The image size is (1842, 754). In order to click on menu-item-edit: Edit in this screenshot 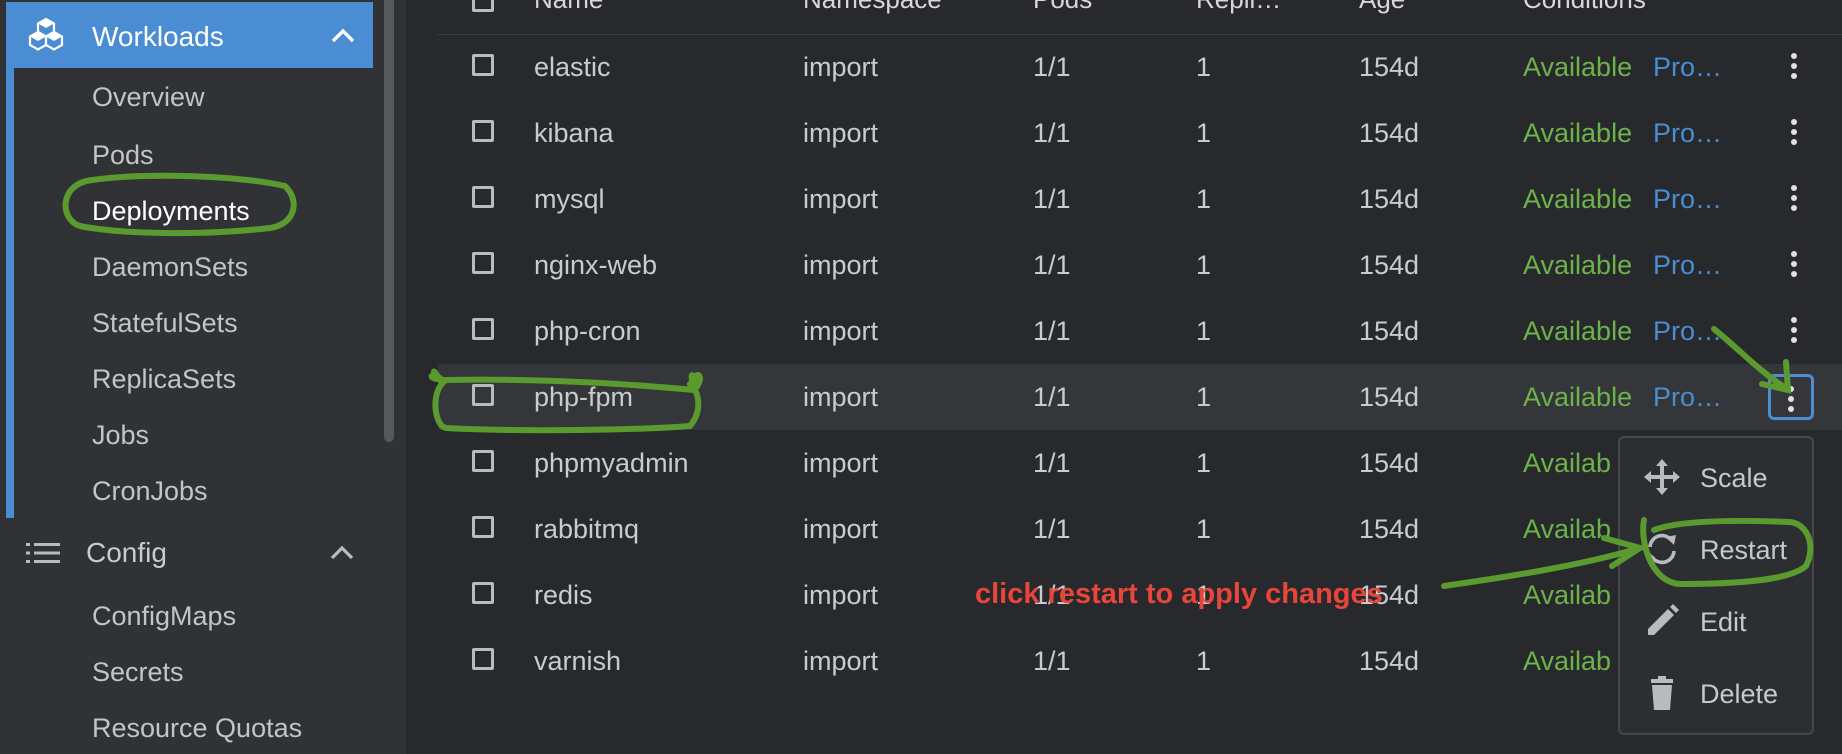, I will do `click(1716, 622)`.